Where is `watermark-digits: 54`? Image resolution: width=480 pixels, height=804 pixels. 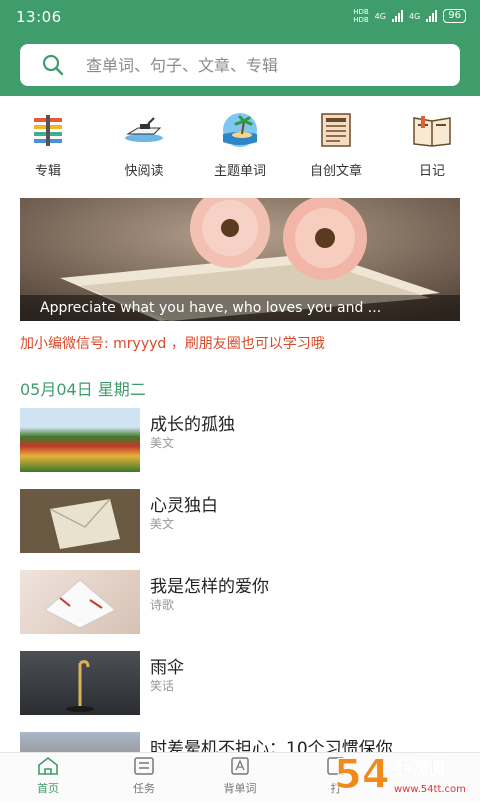
watermark-digits: 54 is located at coordinates (362, 775).